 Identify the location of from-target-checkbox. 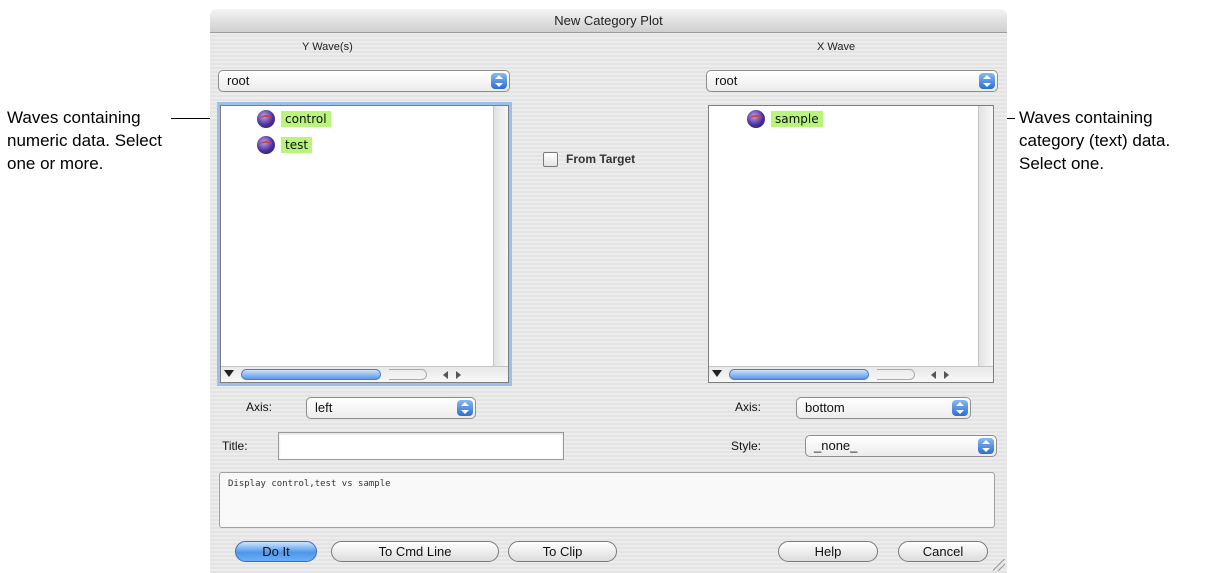
(550, 159).